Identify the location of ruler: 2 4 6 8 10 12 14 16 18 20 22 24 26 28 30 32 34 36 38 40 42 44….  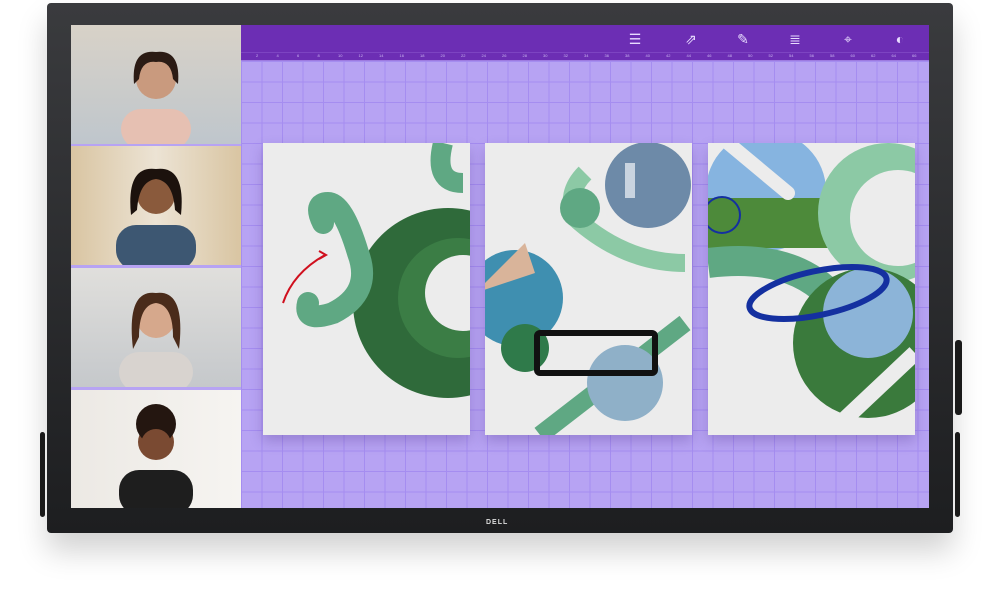
(585, 56).